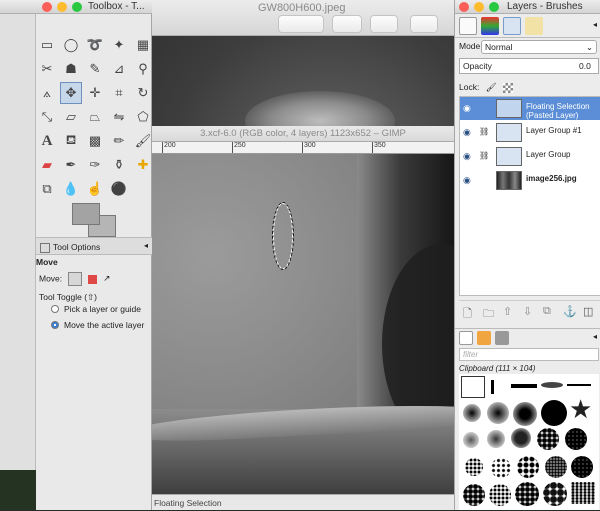  I want to click on lock-pixels-icon: 🖌, so click(491, 87).